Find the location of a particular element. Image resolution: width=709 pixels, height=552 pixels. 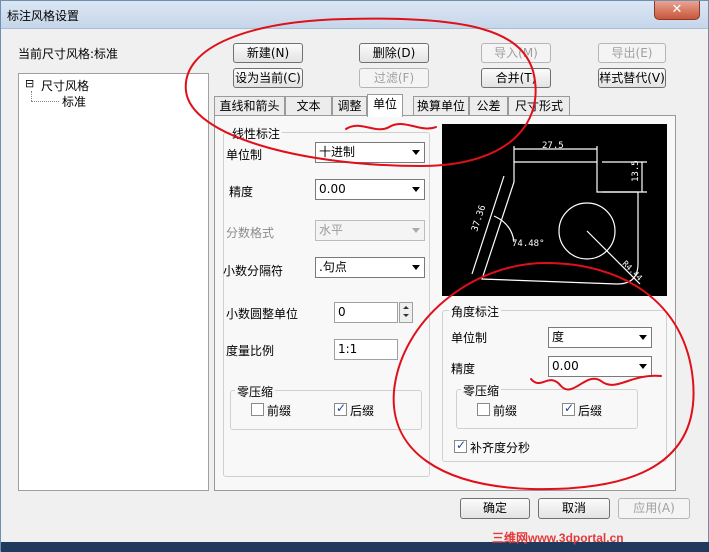

tree-root-item: 尺寸风格 is located at coordinates (65, 85).